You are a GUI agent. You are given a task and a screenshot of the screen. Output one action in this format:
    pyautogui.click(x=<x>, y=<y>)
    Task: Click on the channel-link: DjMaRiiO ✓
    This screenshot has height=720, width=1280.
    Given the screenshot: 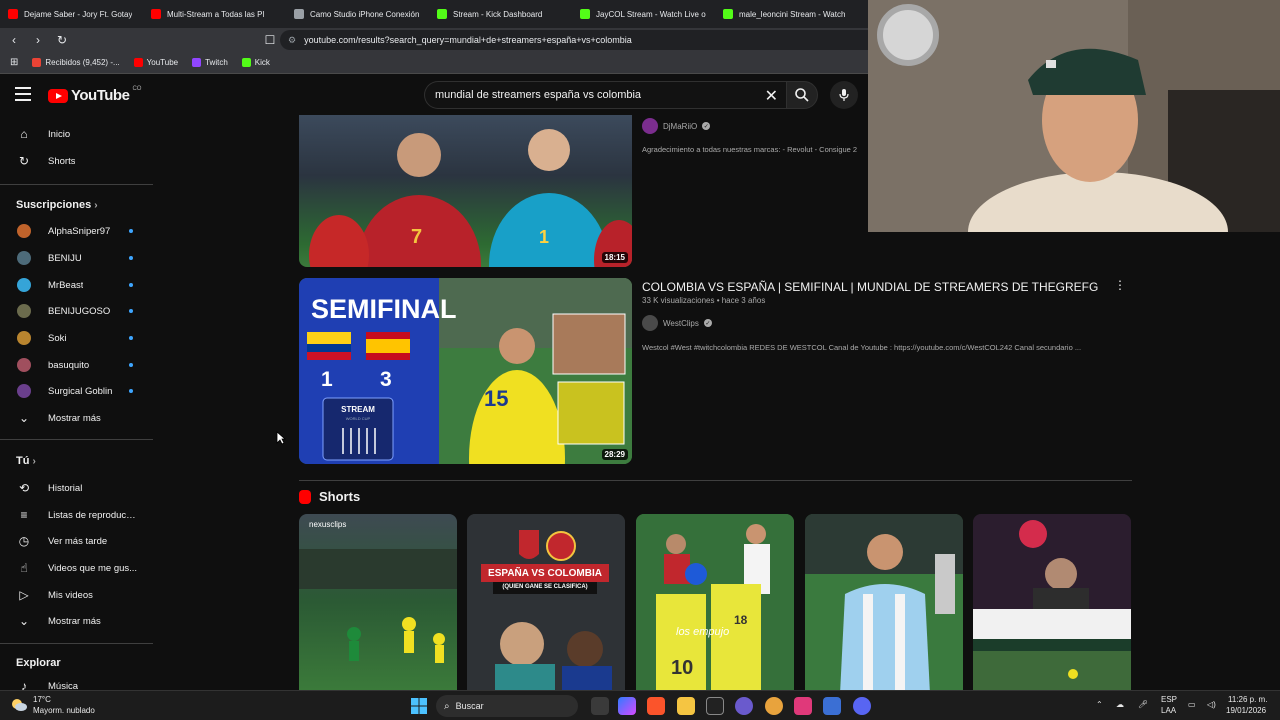 What is the action you would take?
    pyautogui.click(x=676, y=126)
    